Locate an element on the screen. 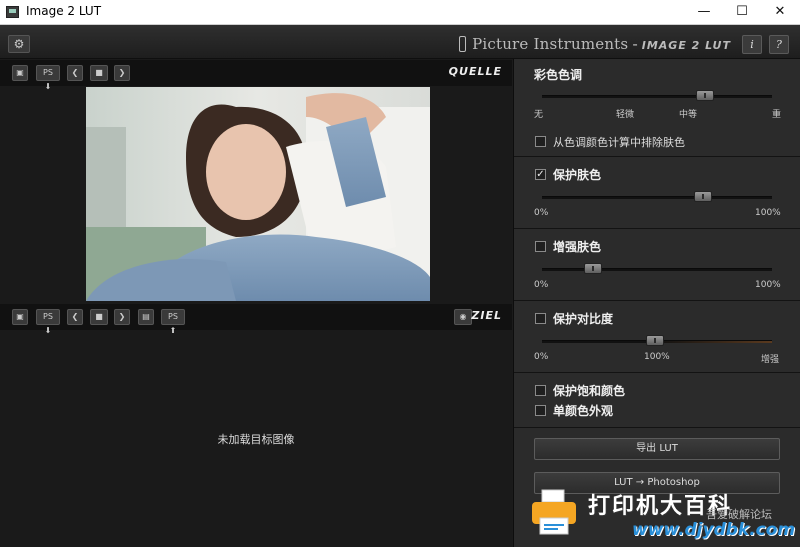 The image size is (800, 547). enhance-skin-slider-handle is located at coordinates (592, 268).